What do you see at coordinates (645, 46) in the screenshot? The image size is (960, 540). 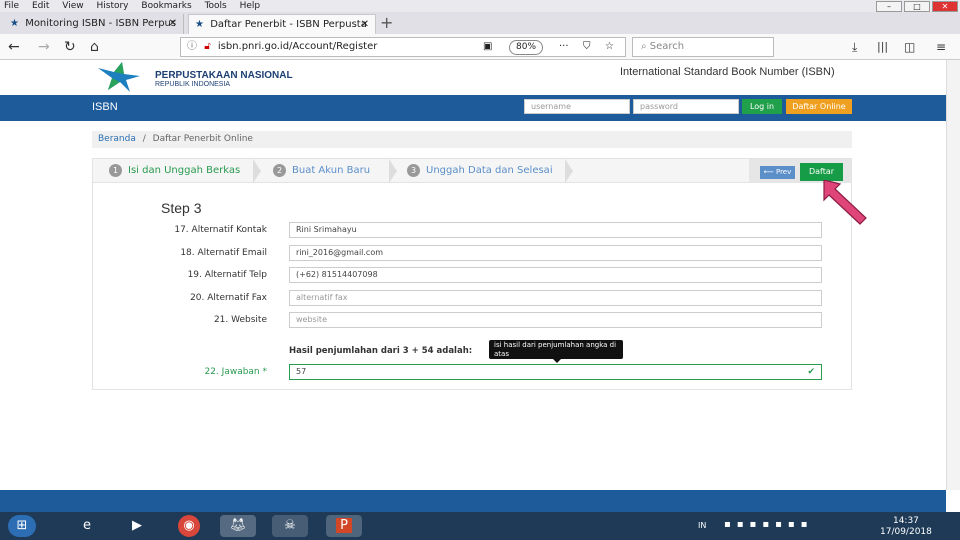 I see `search-icon: ⌕` at bounding box center [645, 46].